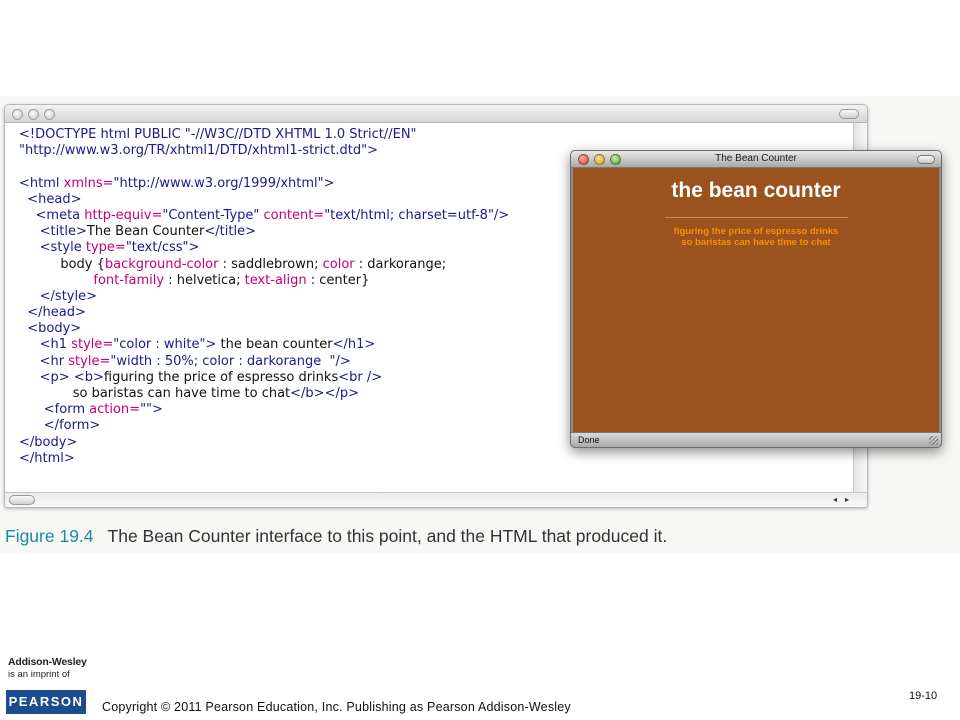 The height and width of the screenshot is (720, 960). What do you see at coordinates (58, 296) in the screenshot?
I see `code-token: </style>` at bounding box center [58, 296].